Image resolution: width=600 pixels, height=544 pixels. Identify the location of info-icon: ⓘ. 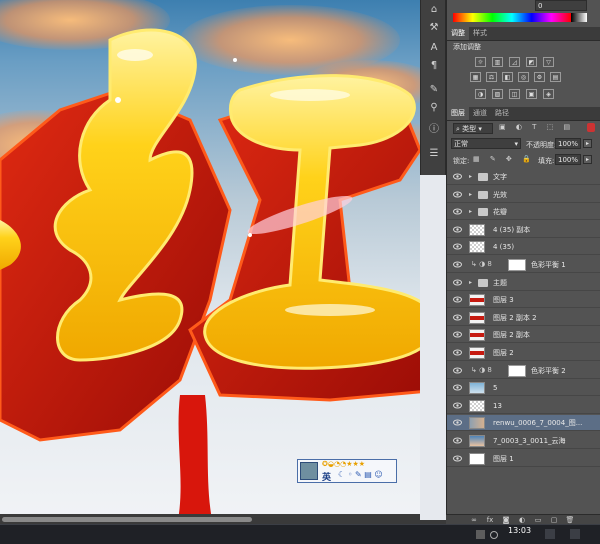
(434, 130).